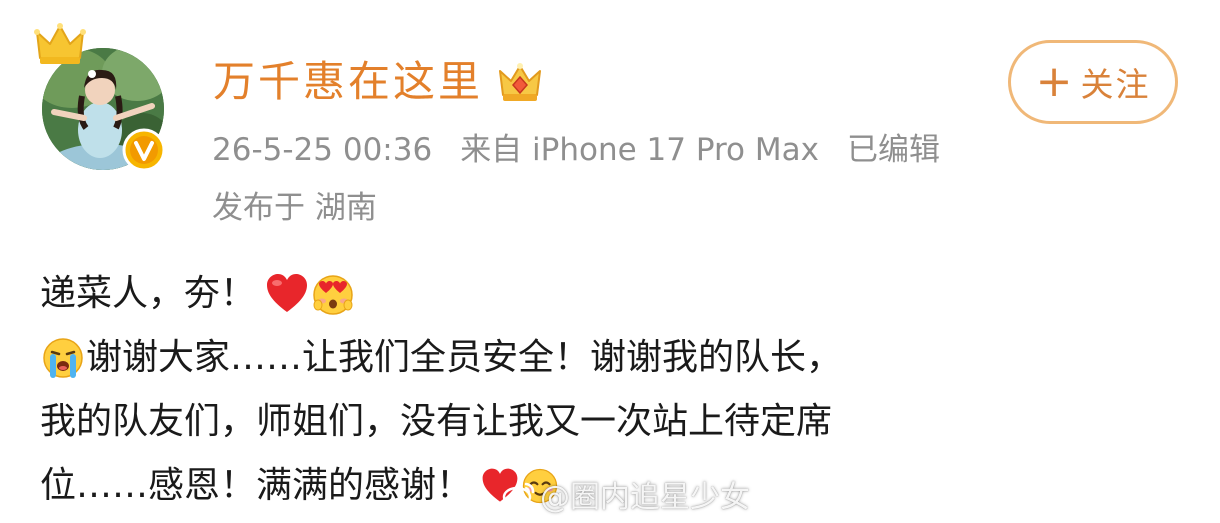  I want to click on watermark-text: @圈内追星少女, so click(645, 497).